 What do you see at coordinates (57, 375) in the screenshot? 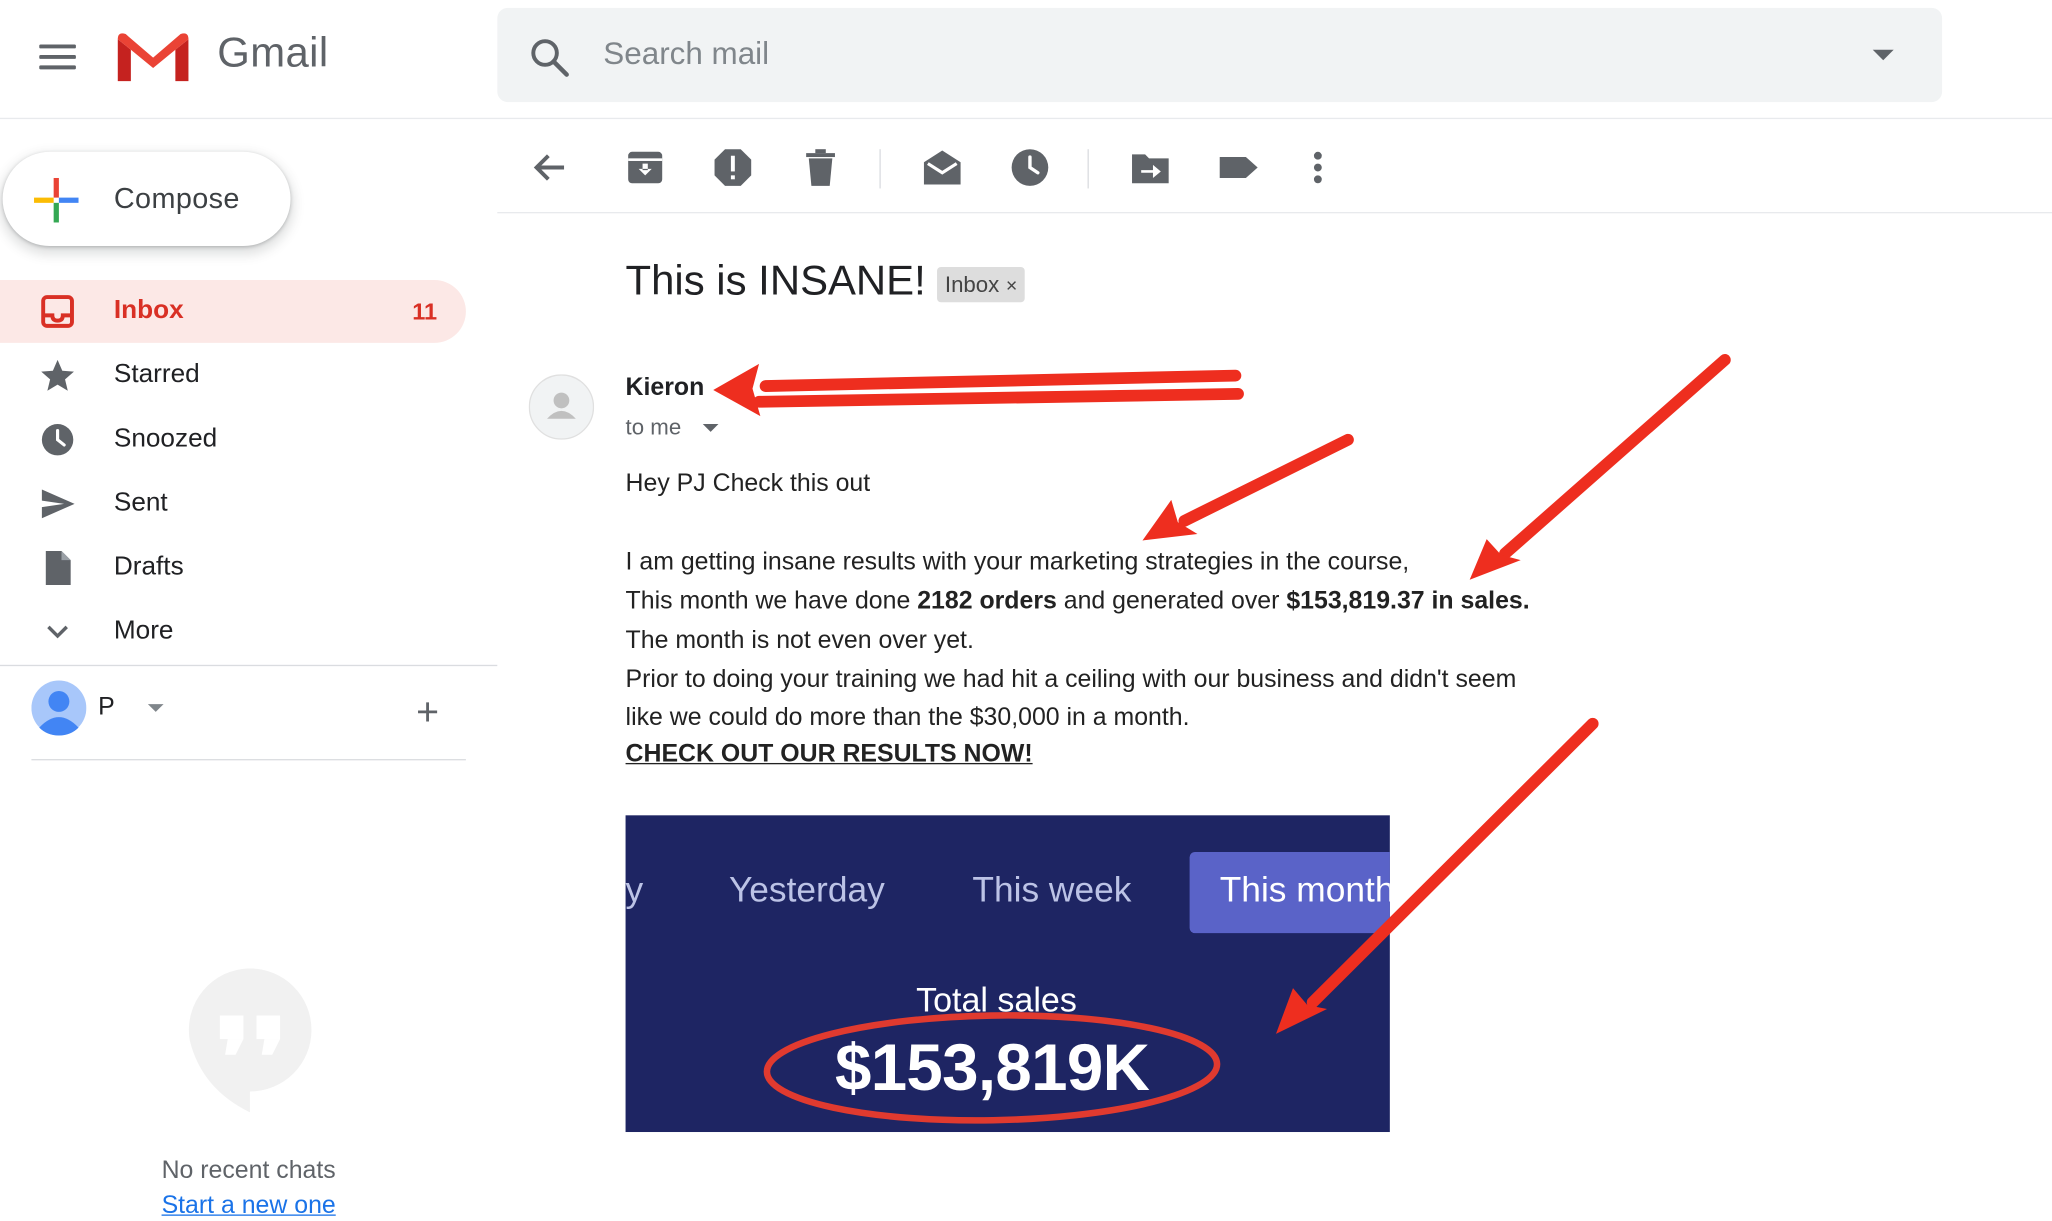
I see `star-icon` at bounding box center [57, 375].